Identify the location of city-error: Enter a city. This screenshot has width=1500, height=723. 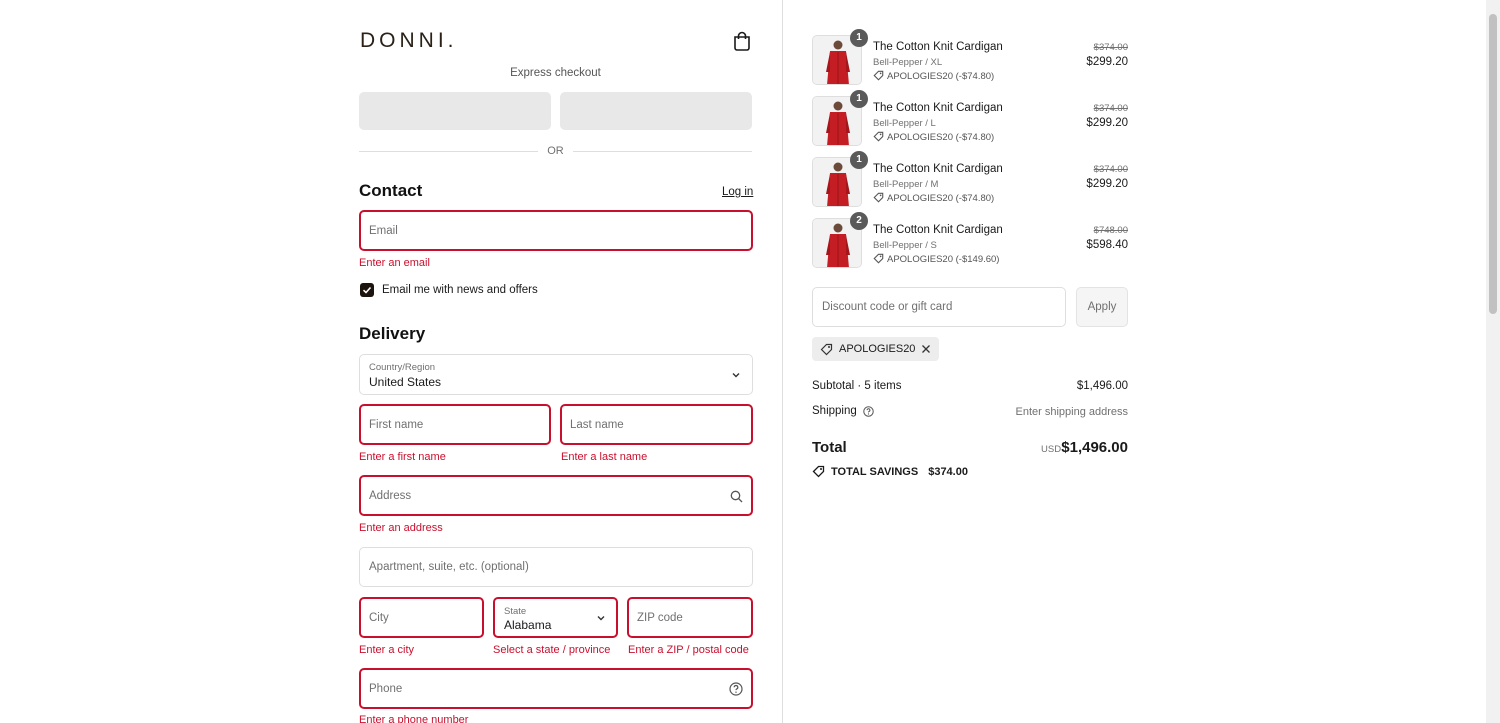
(387, 650).